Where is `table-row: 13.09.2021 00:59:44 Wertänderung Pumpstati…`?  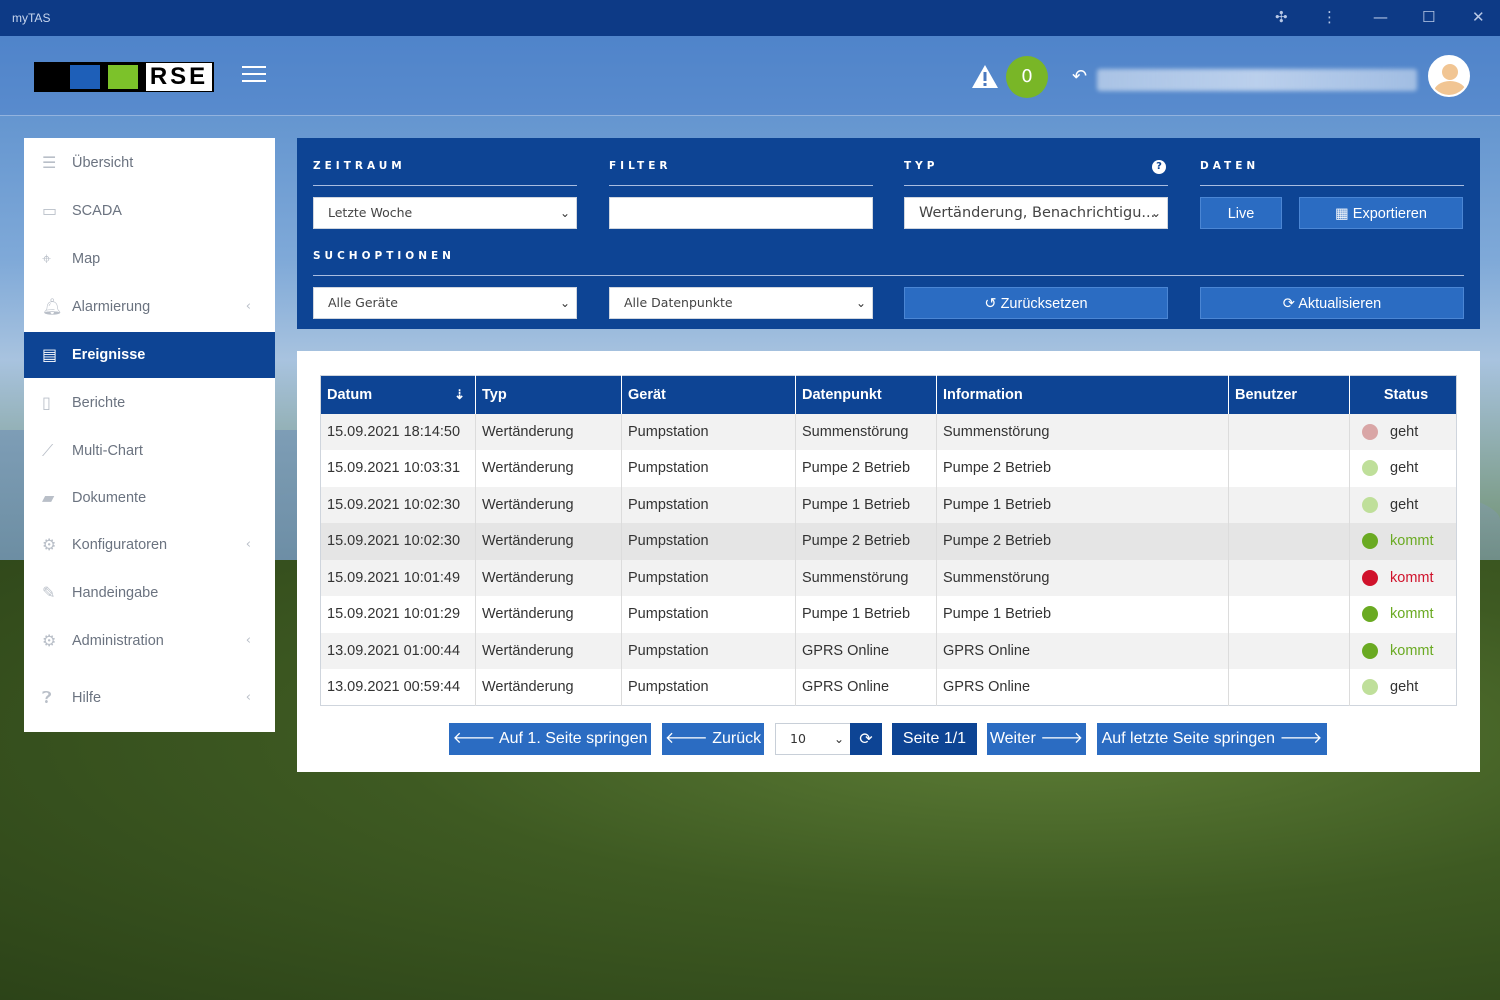 table-row: 13.09.2021 00:59:44 Wertänderung Pumpstati… is located at coordinates (888, 687).